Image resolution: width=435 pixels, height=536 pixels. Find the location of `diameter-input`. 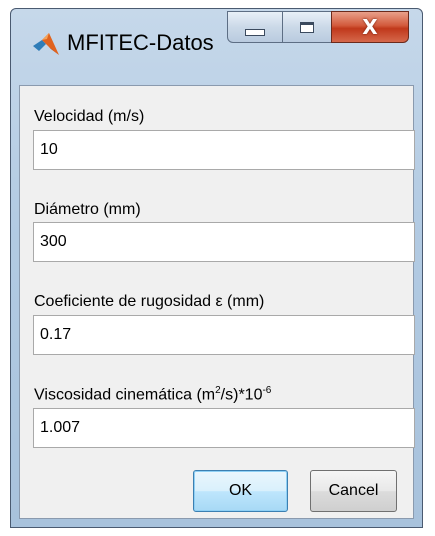

diameter-input is located at coordinates (224, 242).